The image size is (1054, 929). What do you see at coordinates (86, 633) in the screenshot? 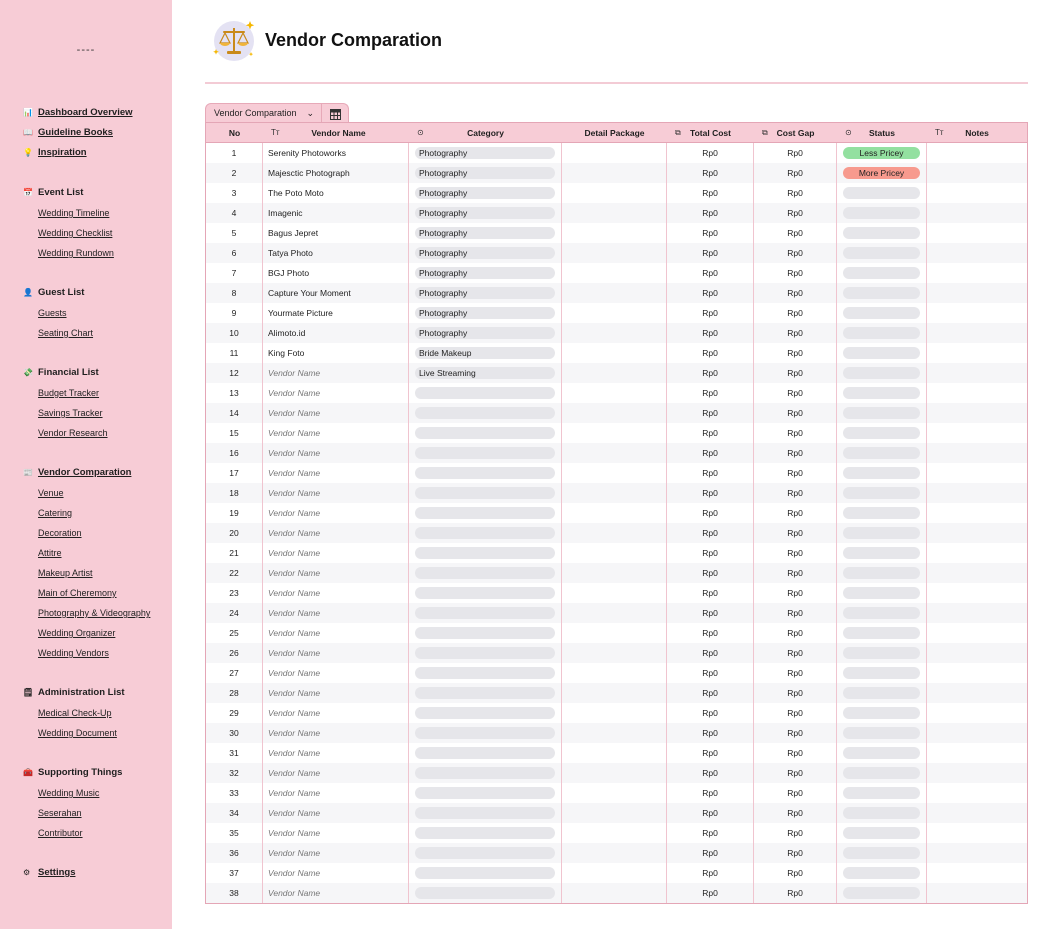
I see `sidebar-item-wedding-organizer: Wedding Organizer` at bounding box center [86, 633].